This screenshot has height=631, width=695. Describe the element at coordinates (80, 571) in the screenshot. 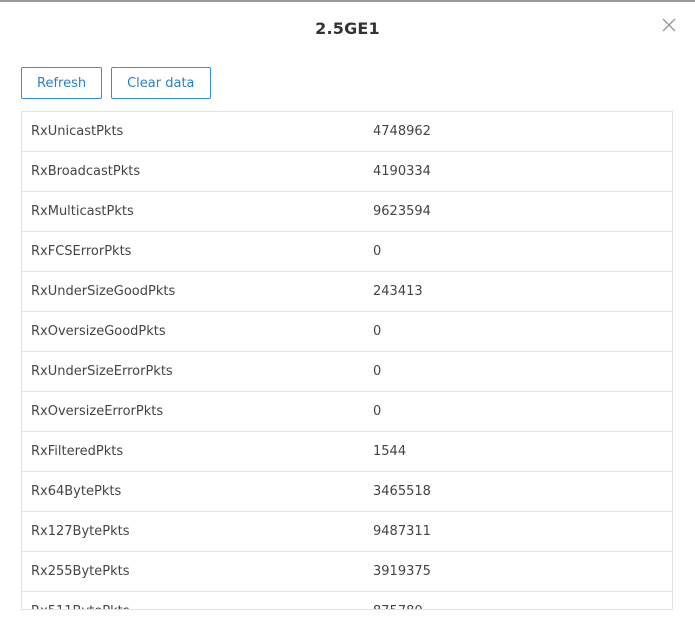

I see `stat-name: Rx255BytePkts` at that location.